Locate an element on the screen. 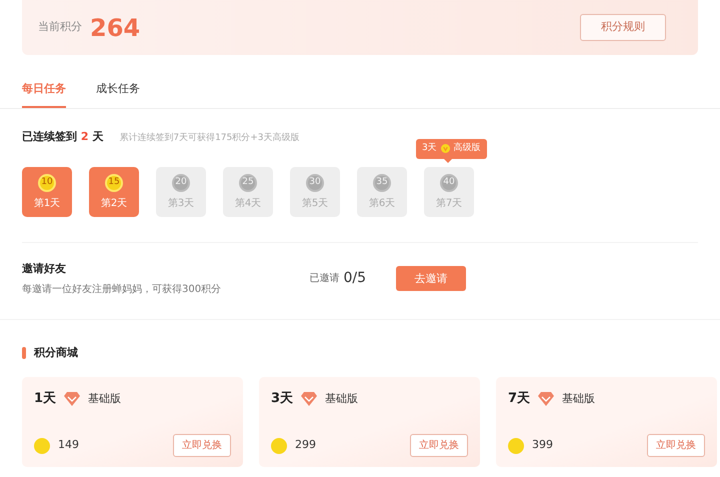 Image resolution: width=720 pixels, height=477 pixels. coin-value: 40 is located at coordinates (449, 183).